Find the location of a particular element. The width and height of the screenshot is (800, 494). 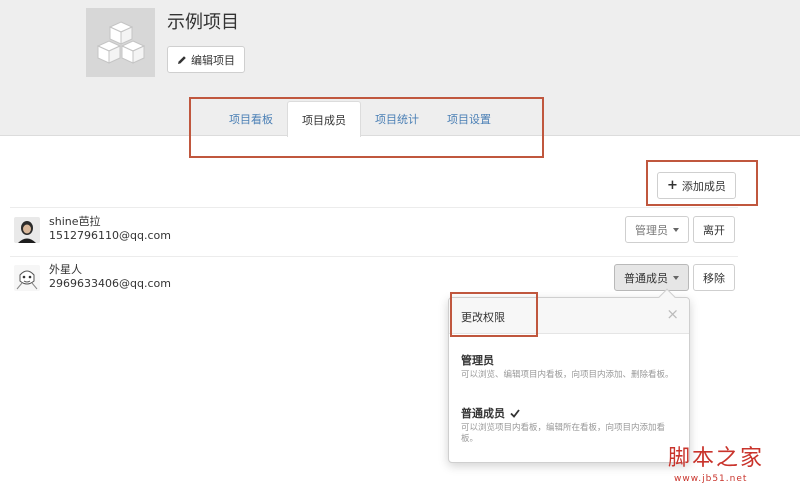

watermark-logo: 脚本之家 is located at coordinates (716, 458).